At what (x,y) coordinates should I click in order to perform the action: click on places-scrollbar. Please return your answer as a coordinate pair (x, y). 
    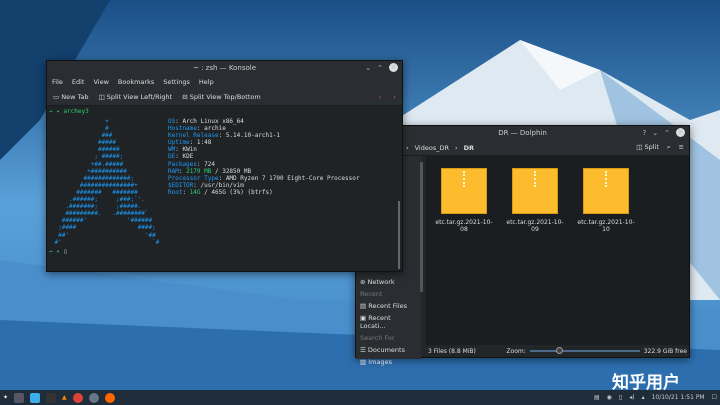
    Looking at the image, I should click on (421, 227).